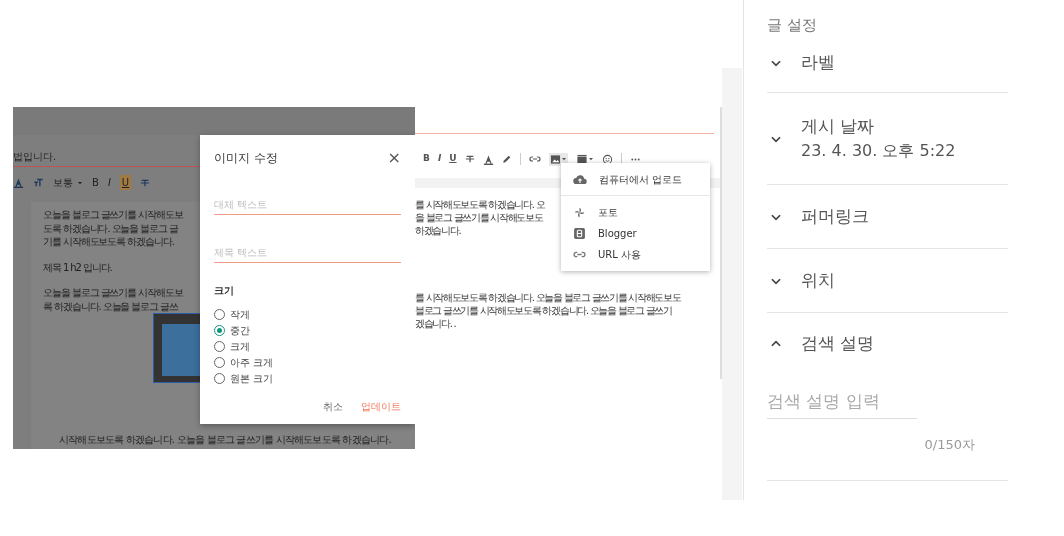  What do you see at coordinates (887, 344) in the screenshot?
I see `settings-section: 검색 설명` at bounding box center [887, 344].